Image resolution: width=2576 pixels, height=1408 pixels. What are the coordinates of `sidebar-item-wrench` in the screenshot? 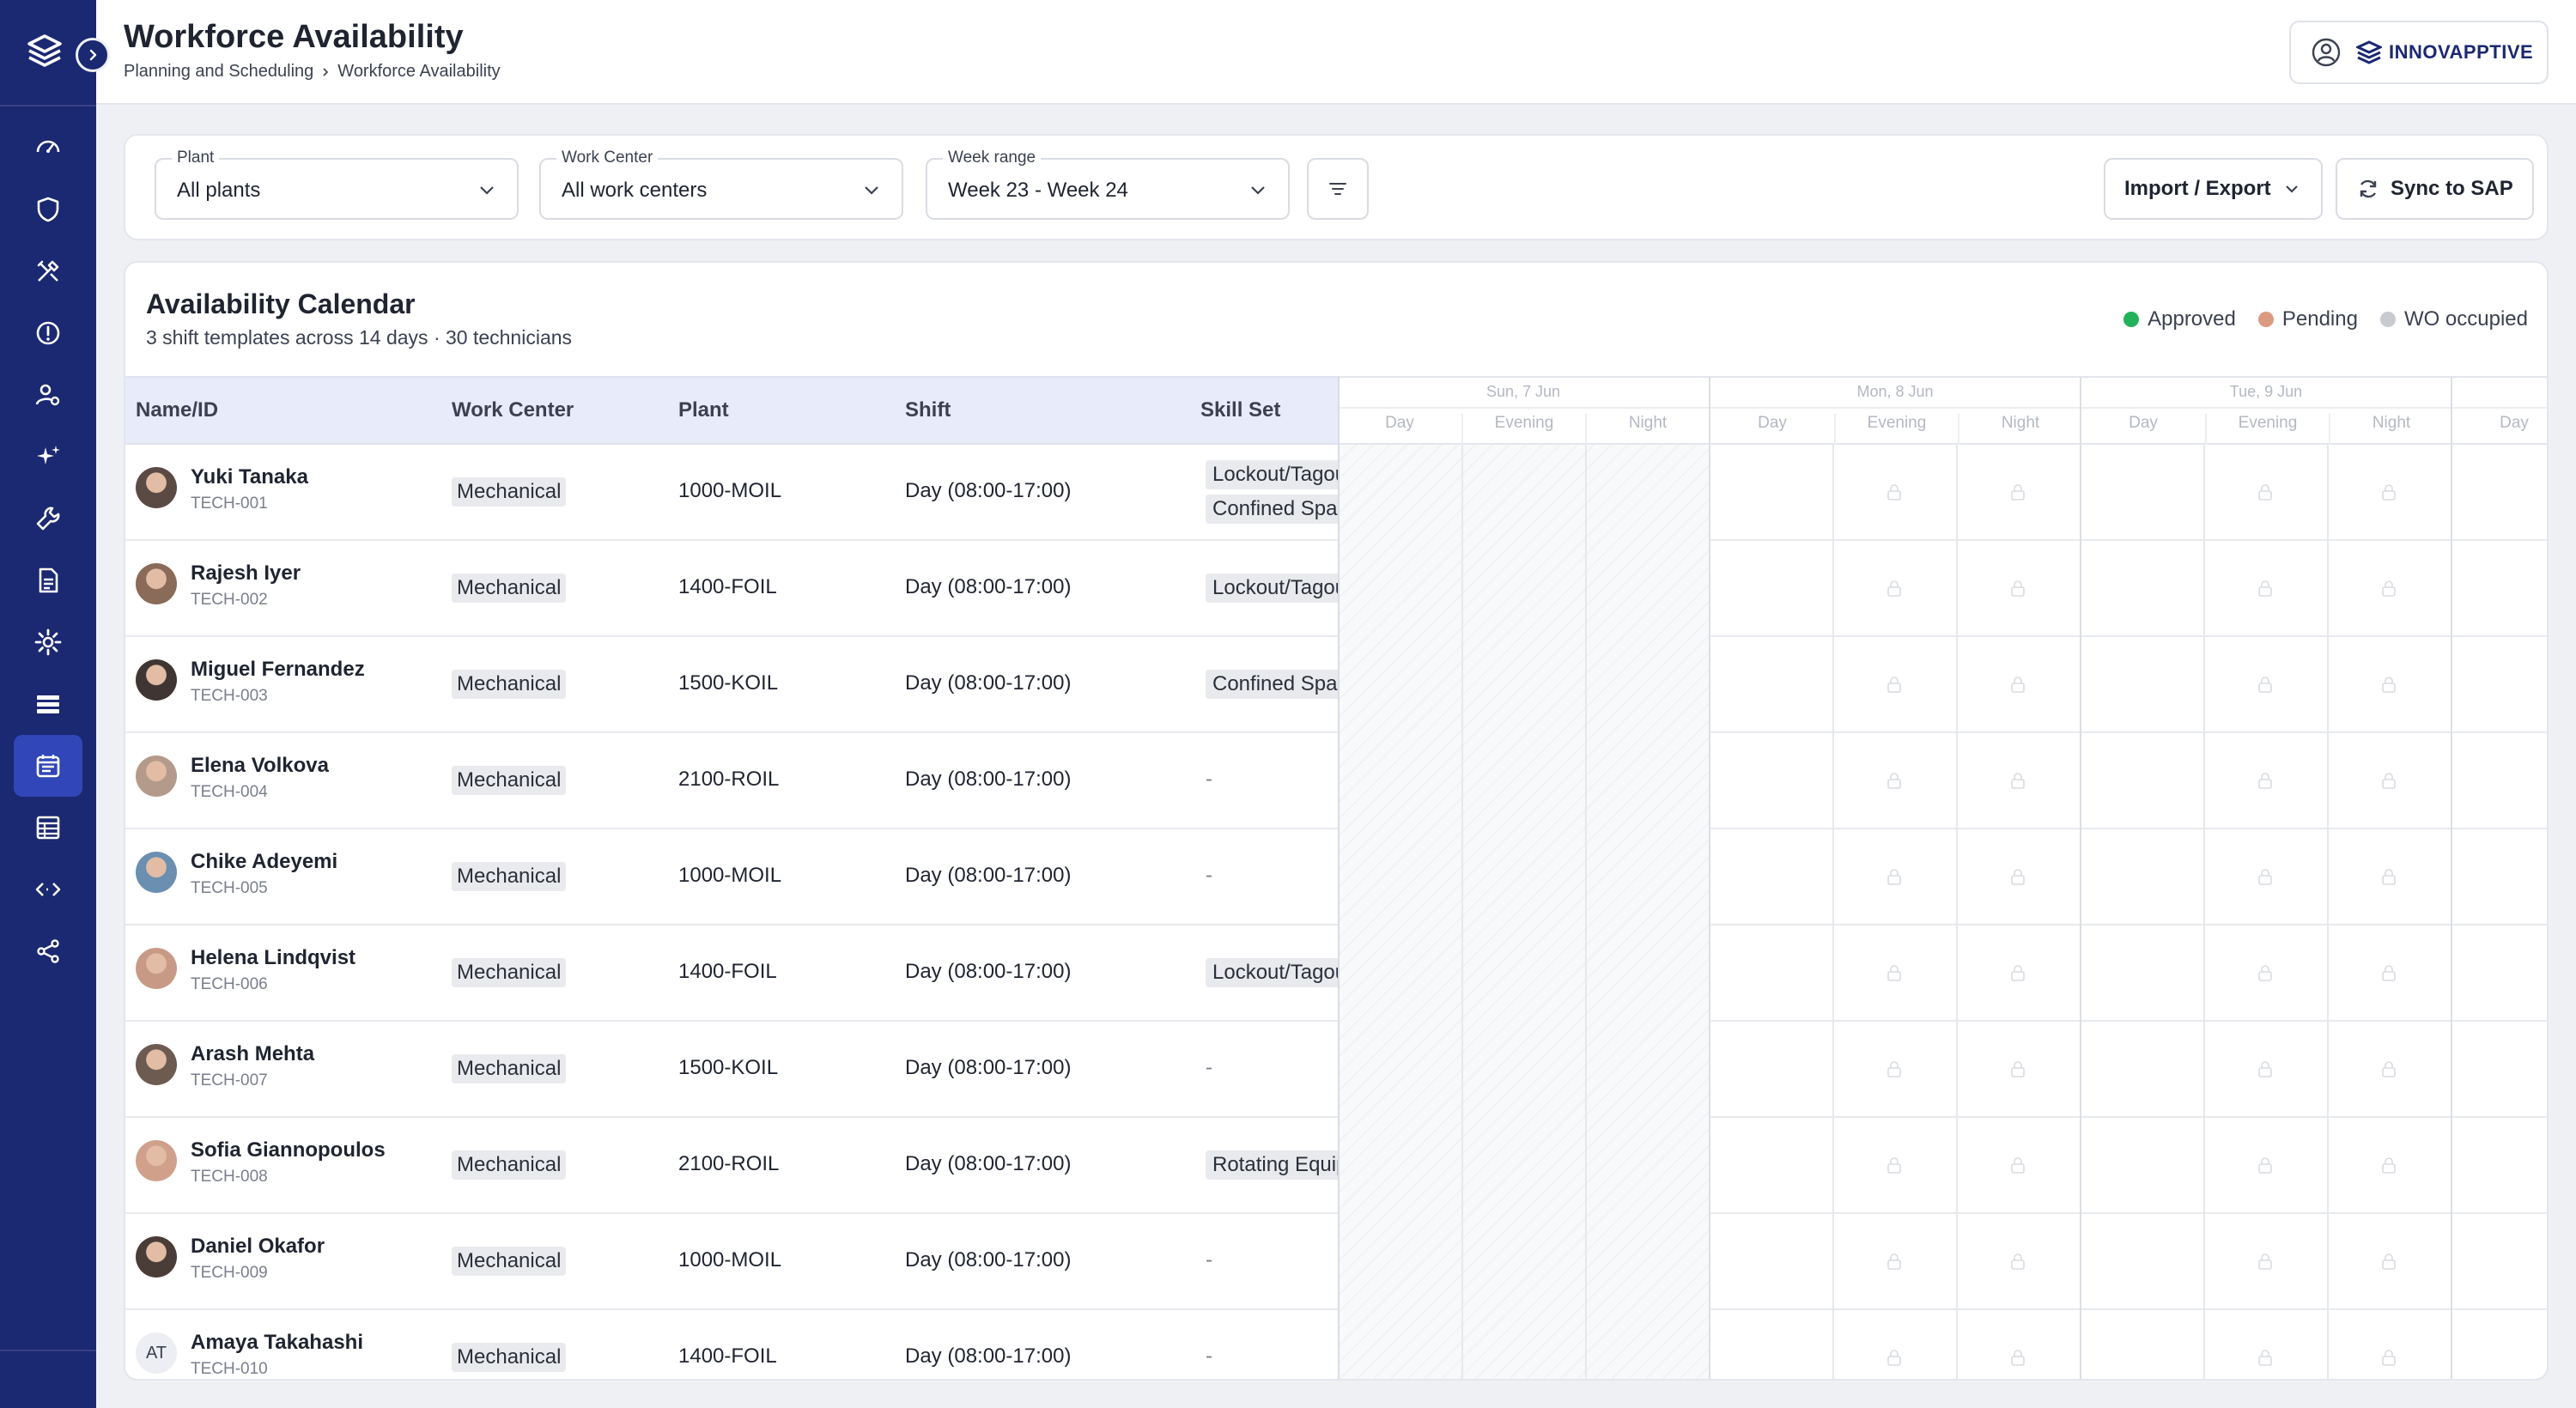 It's located at (48, 518).